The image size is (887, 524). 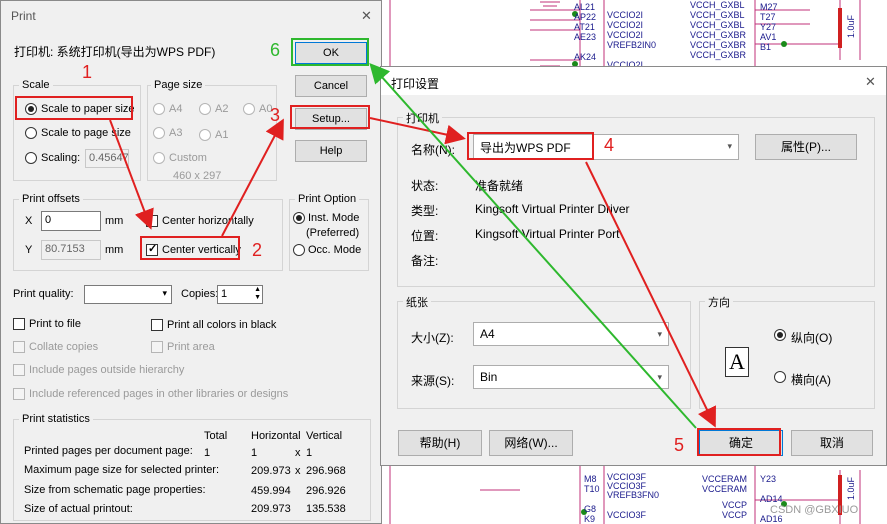 What do you see at coordinates (36, 85) in the screenshot?
I see `scale-group-label: Scale` at bounding box center [36, 85].